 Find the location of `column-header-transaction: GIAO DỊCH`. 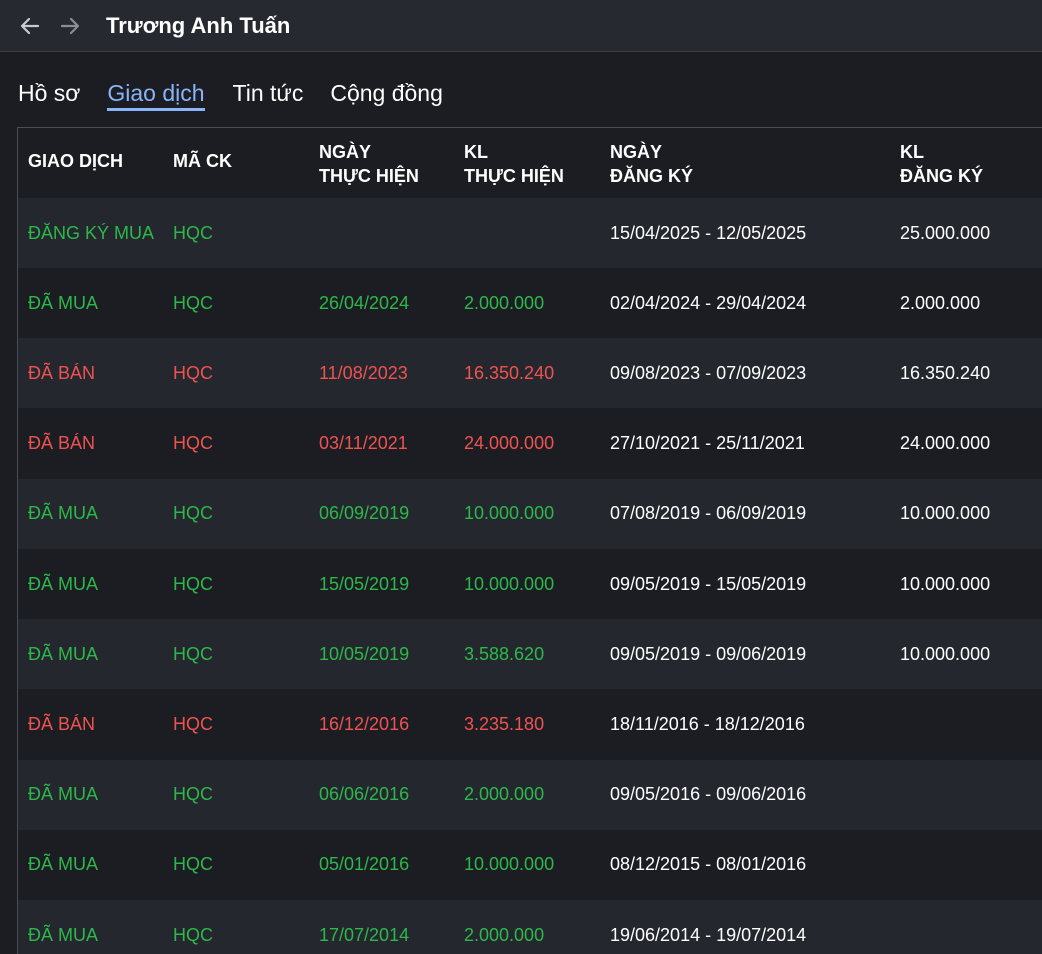

column-header-transaction: GIAO DỊCH is located at coordinates (76, 161).